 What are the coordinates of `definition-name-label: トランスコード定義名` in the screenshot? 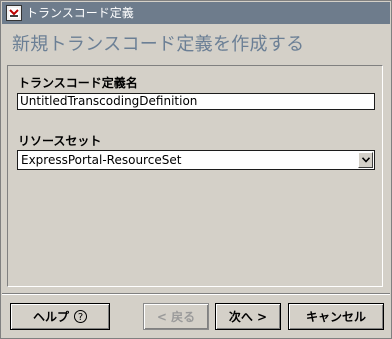 It's located at (78, 83).